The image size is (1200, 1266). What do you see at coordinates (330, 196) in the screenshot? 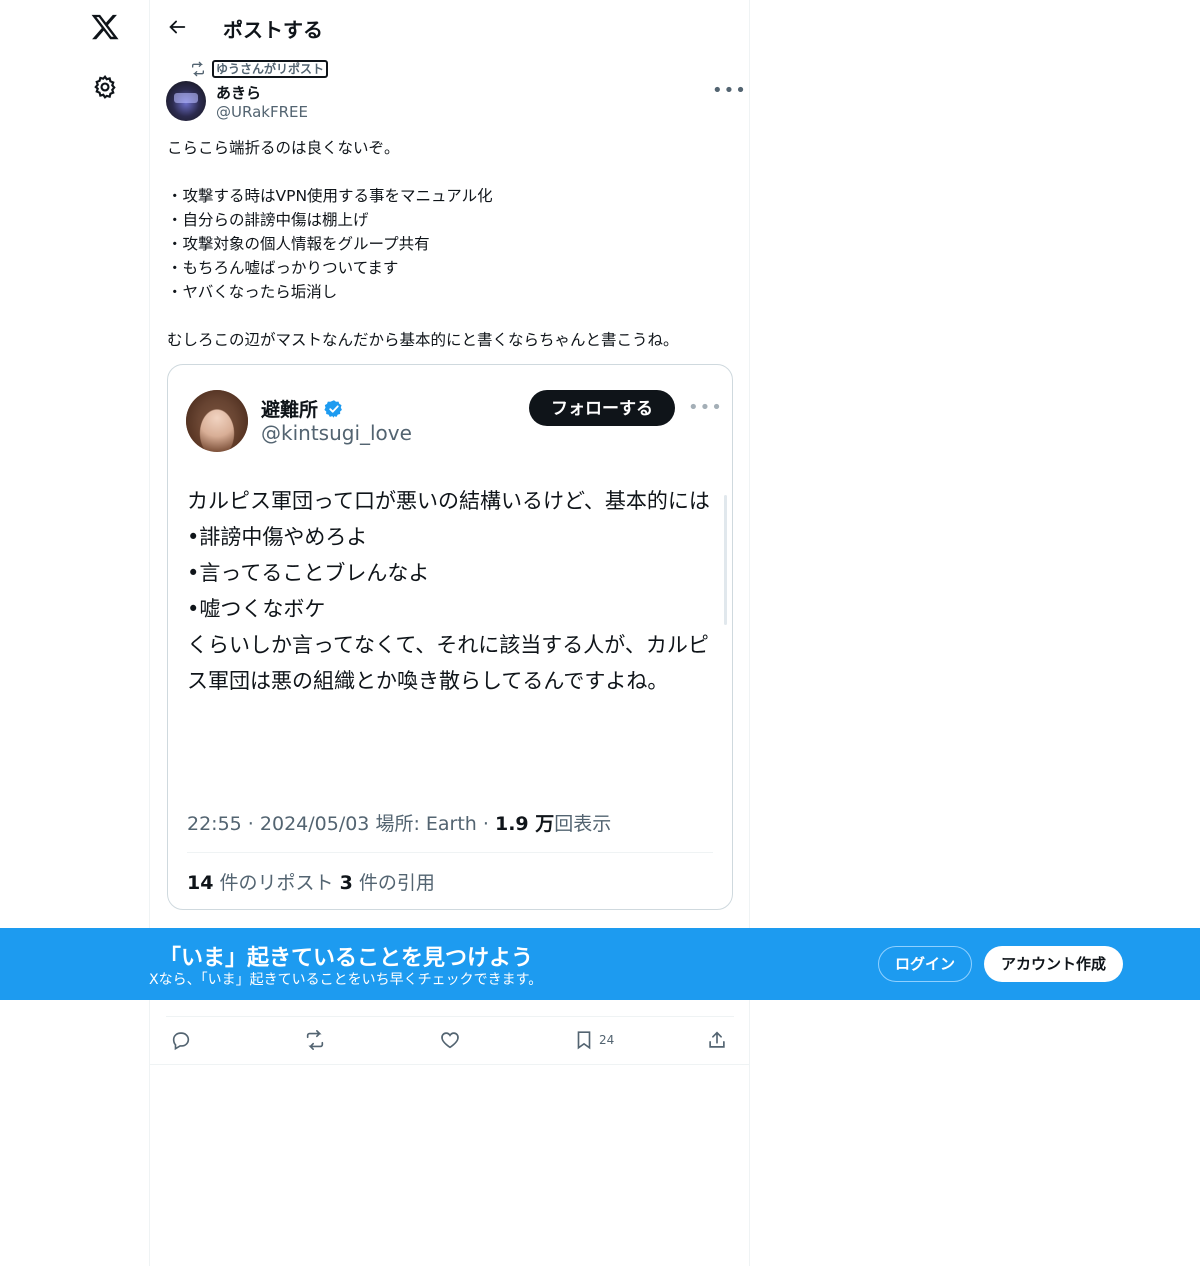
I see `post-line: ・攻撃する時はVPN使用する事をマニュアル化` at bounding box center [330, 196].